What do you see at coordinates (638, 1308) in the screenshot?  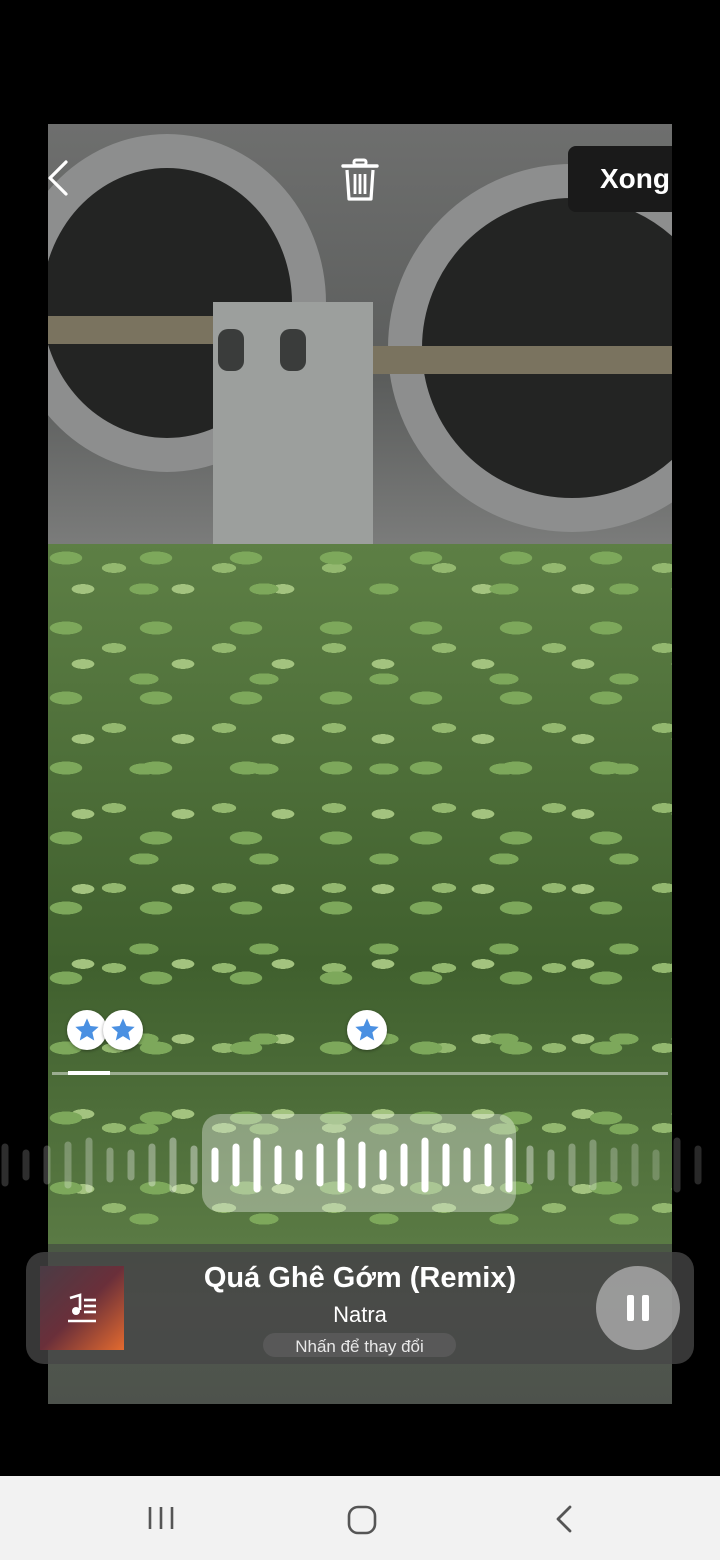 I see `pause-button` at bounding box center [638, 1308].